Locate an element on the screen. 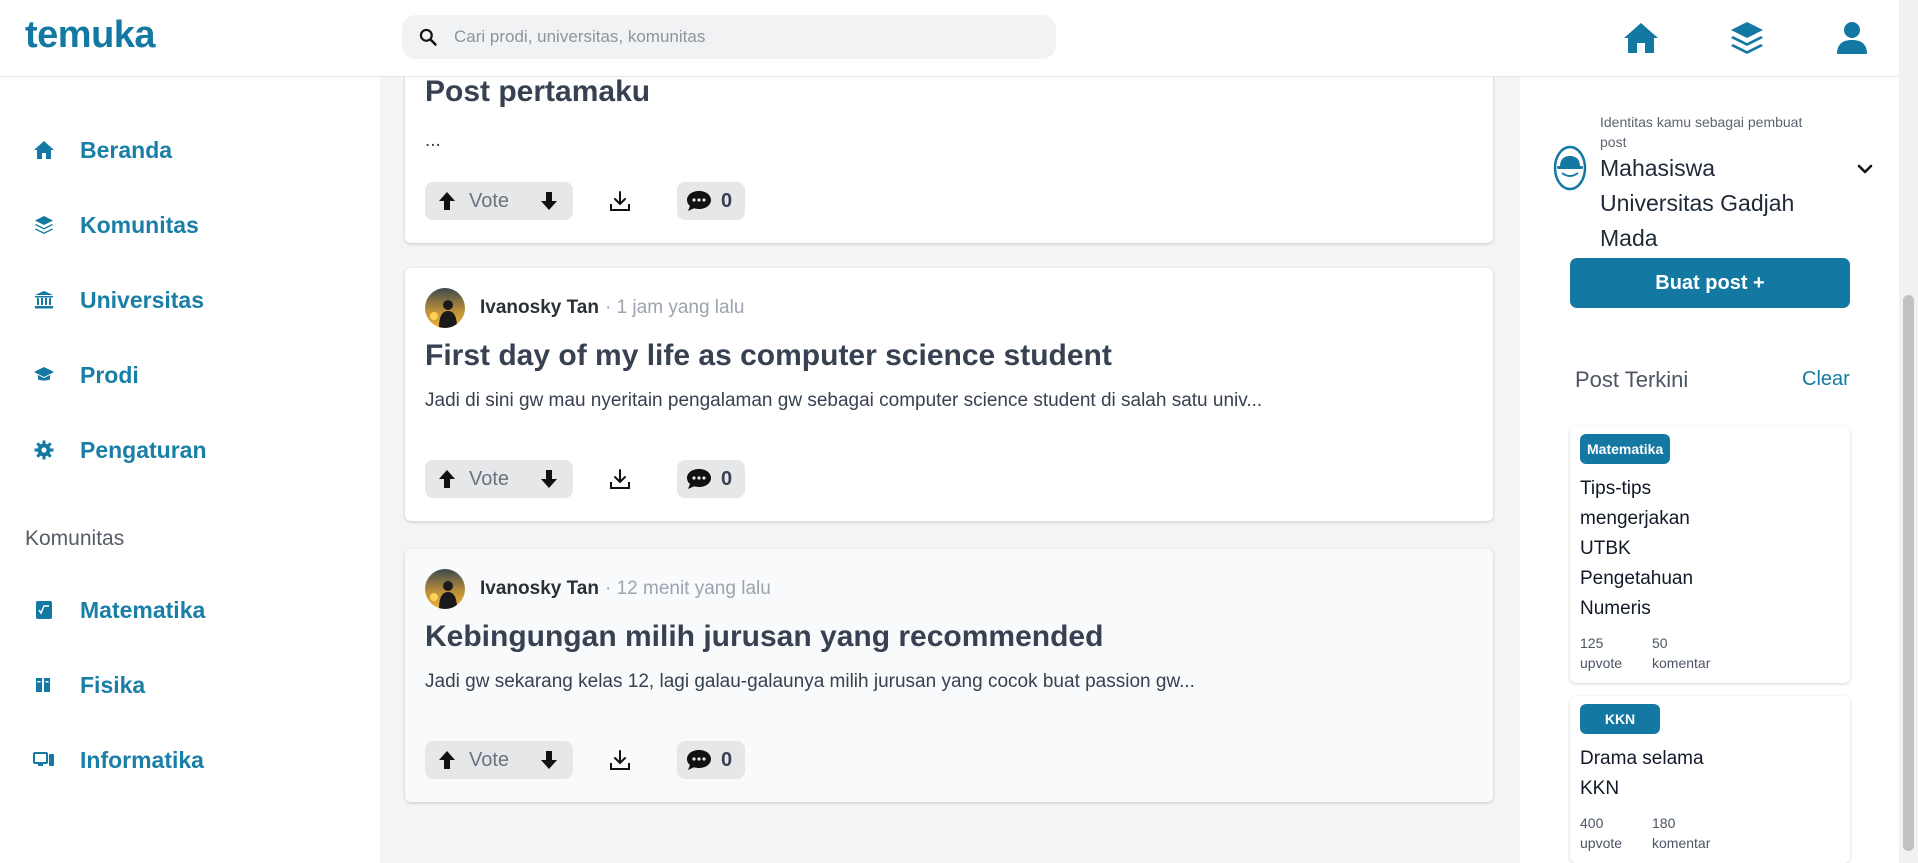 The width and height of the screenshot is (1918, 863). community-tag: KKN is located at coordinates (1620, 719).